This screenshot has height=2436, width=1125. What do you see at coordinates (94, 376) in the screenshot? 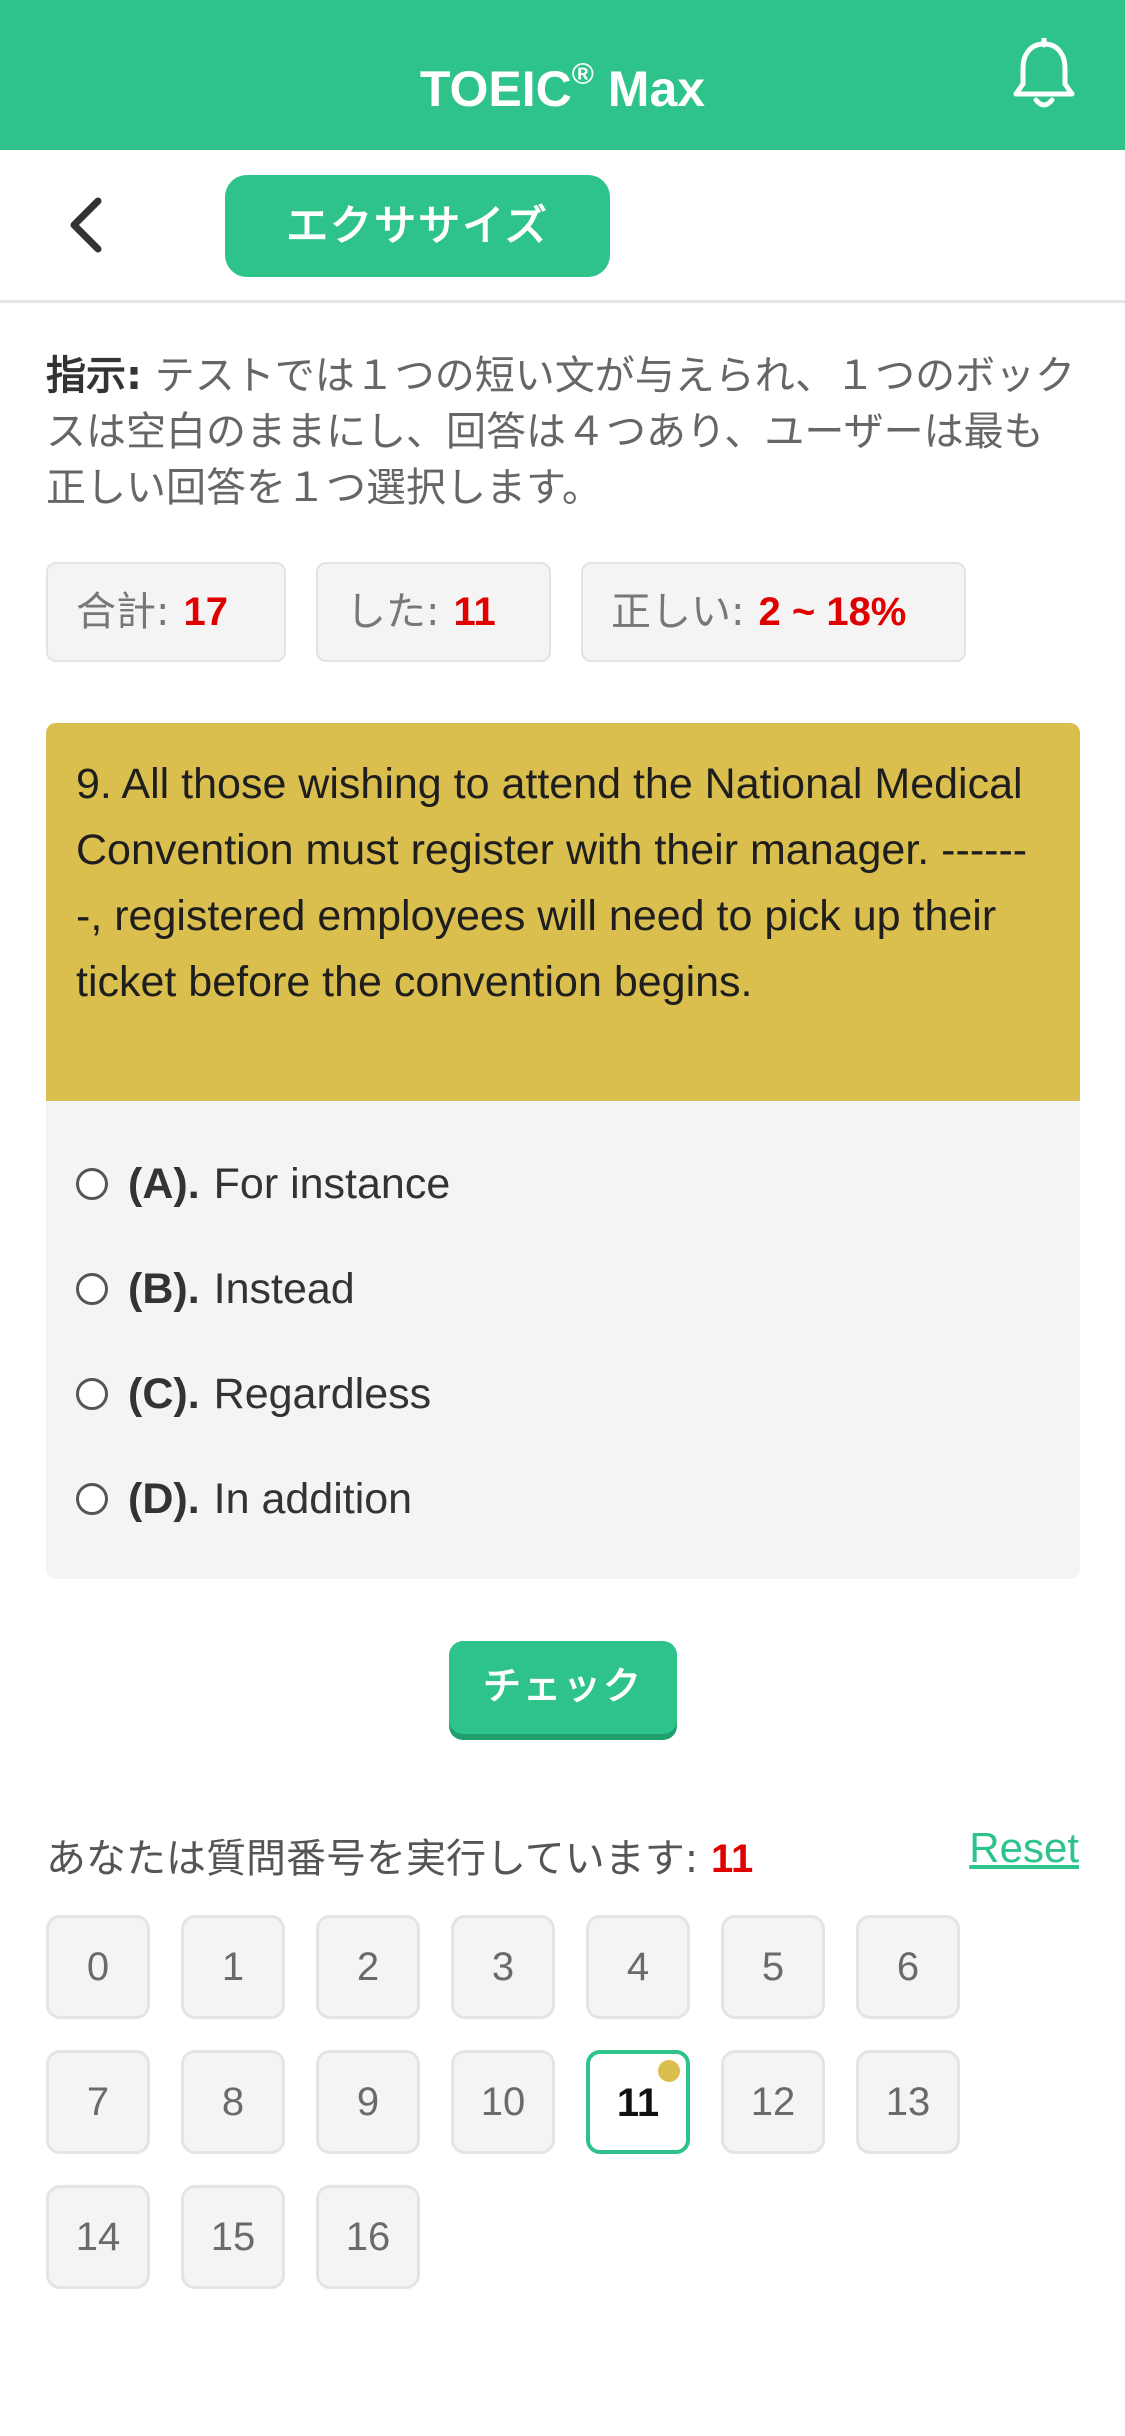
I see `instructions-label: 指示:` at bounding box center [94, 376].